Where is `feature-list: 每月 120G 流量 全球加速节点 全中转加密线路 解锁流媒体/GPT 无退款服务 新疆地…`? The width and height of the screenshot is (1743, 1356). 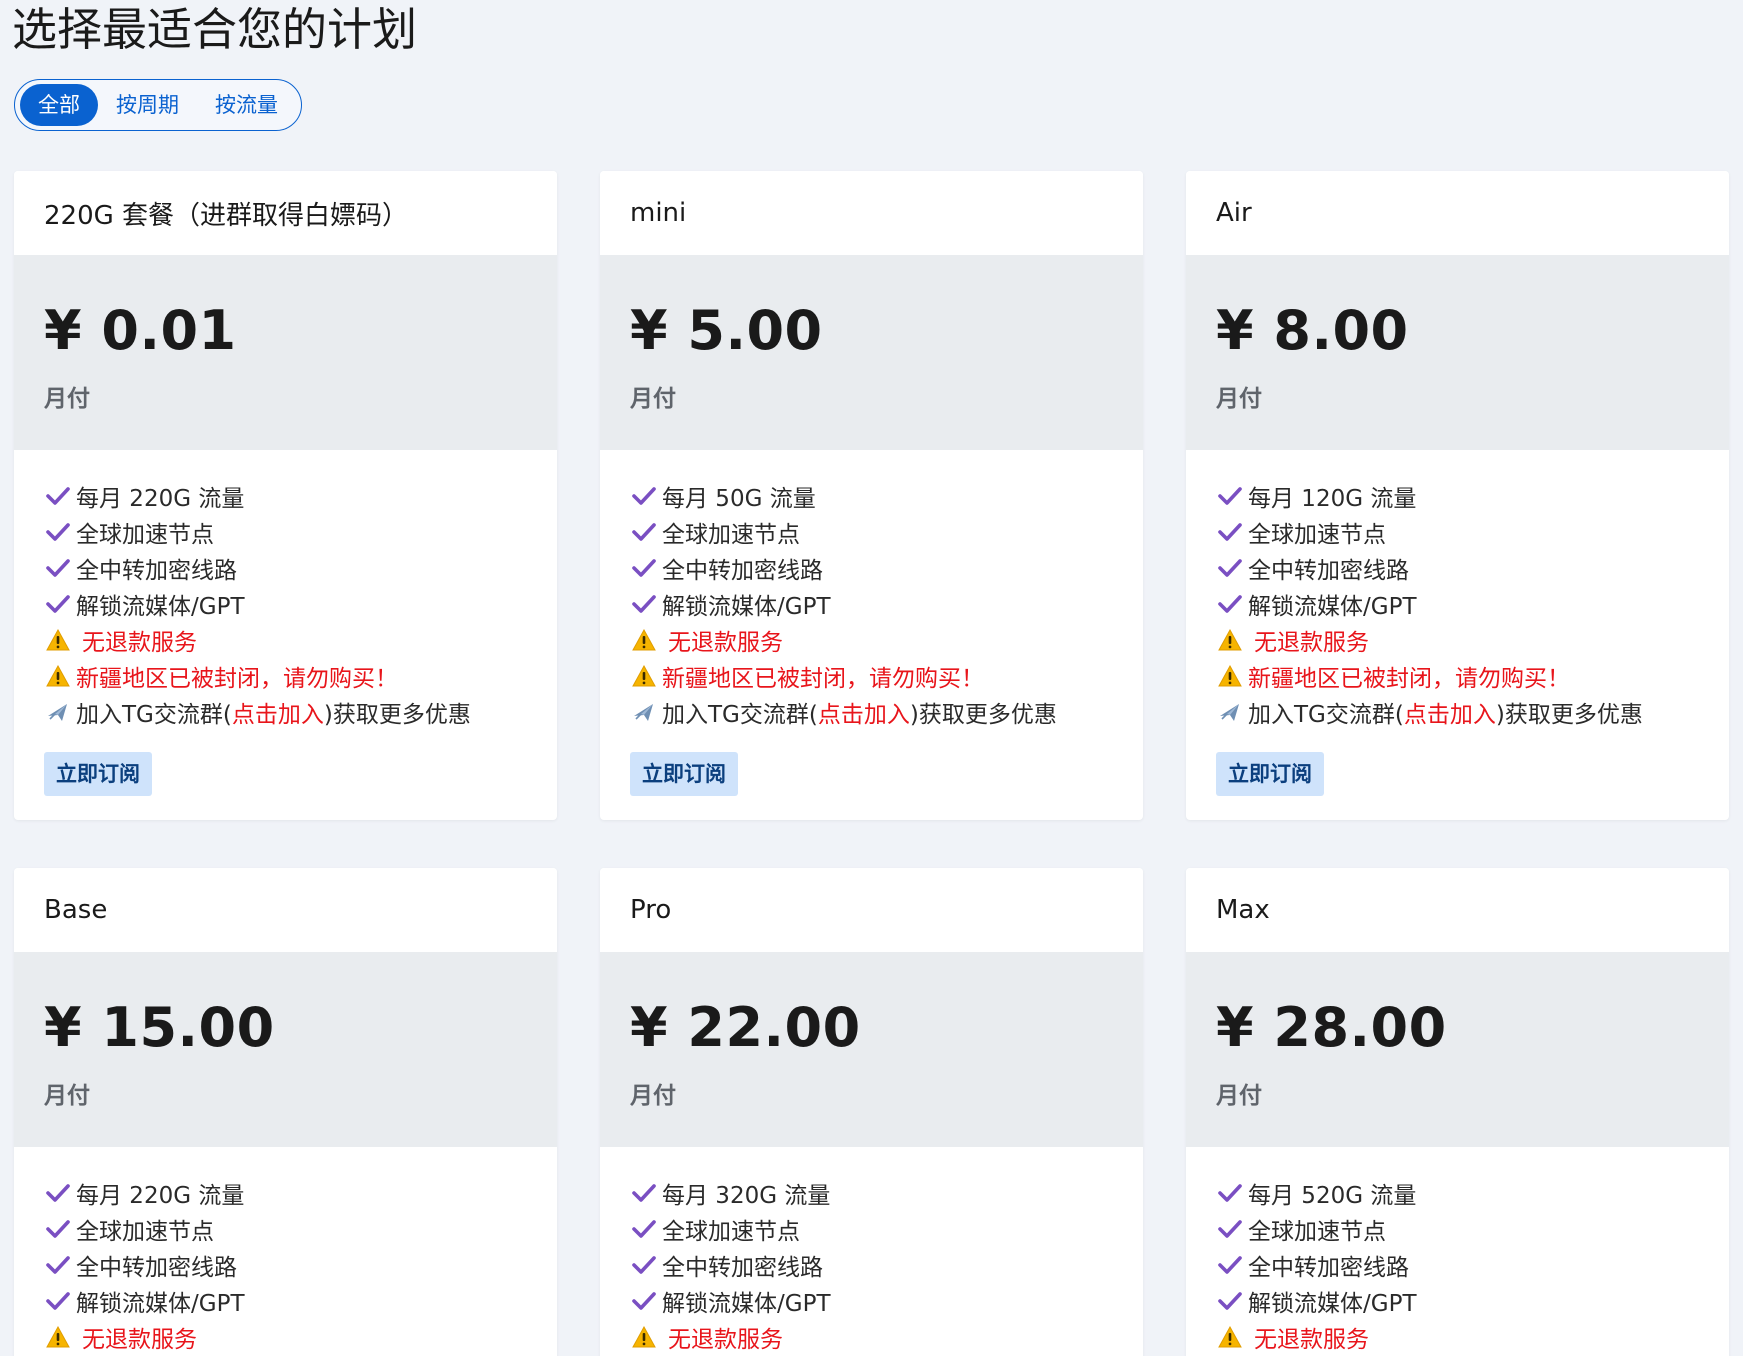 feature-list: 每月 120G 流量 全球加速节点 全中转加密线路 解锁流媒体/GPT 无退款服务 新疆地… is located at coordinates (1457, 635).